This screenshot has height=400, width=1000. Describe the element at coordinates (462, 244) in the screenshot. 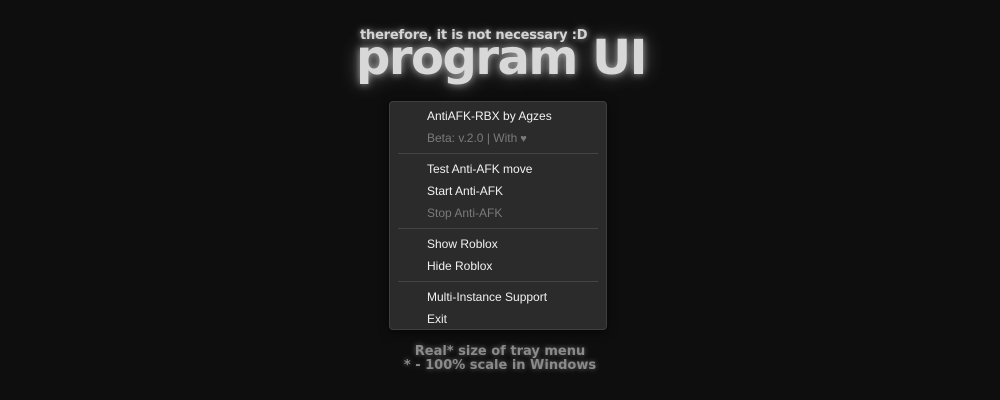

I see `menu-item-show-roblox: Show Roblox` at that location.